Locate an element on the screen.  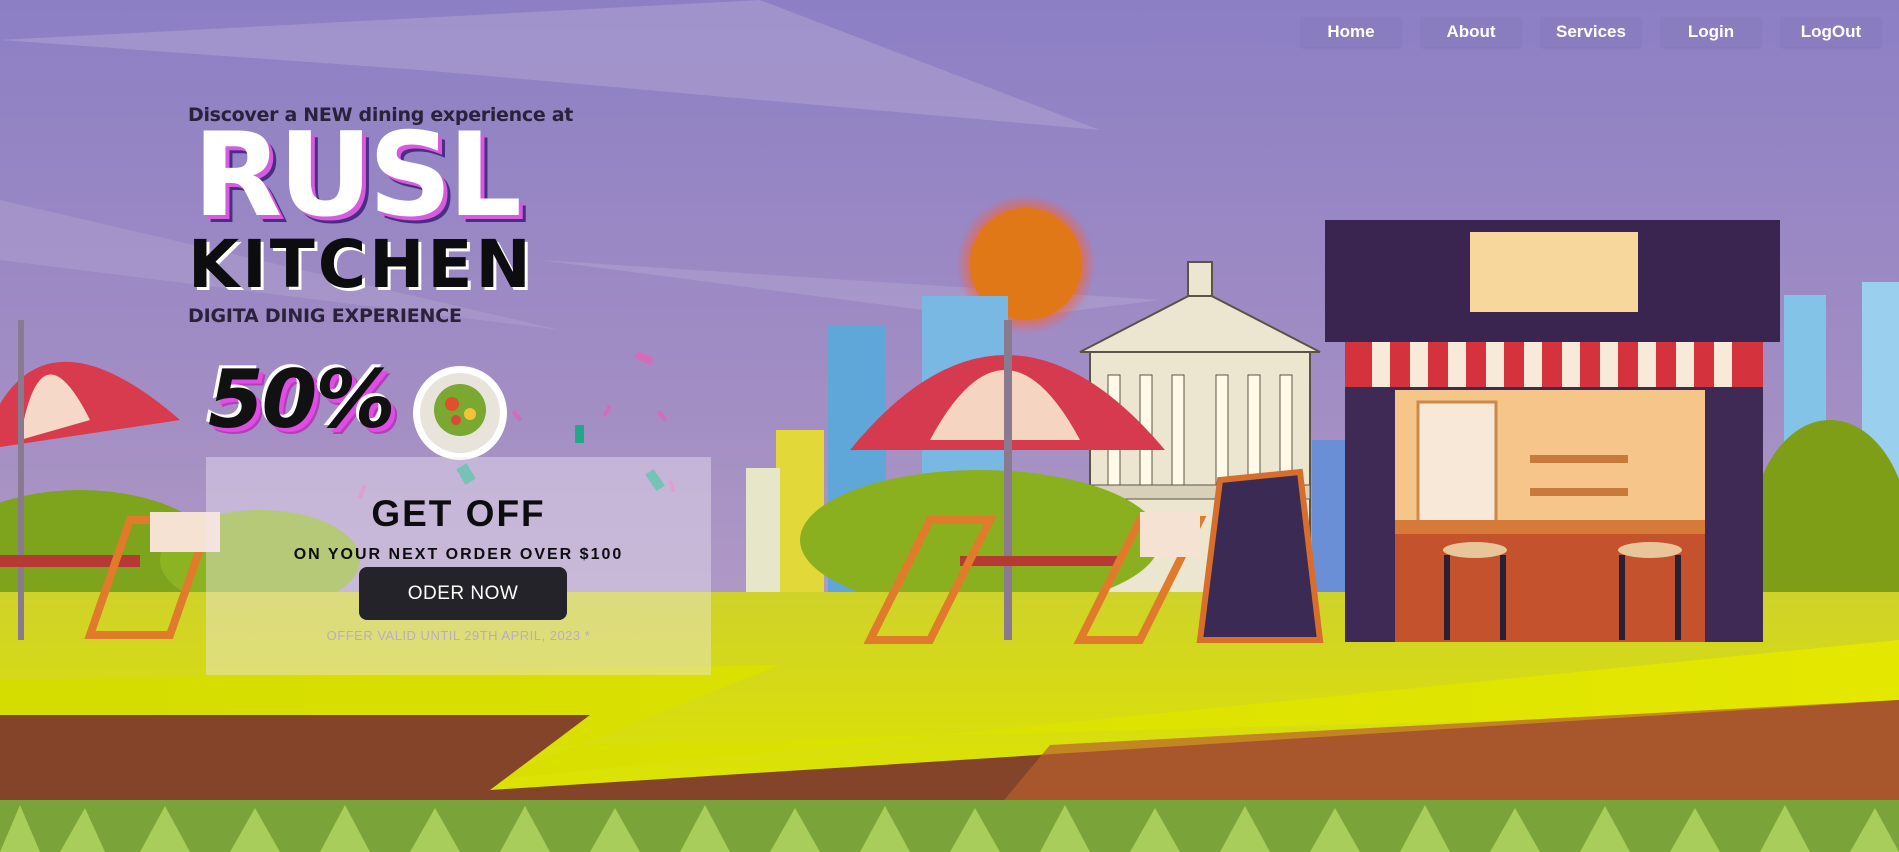
brand-tagline: DIGITA DINIG EXPERIENCE is located at coordinates (325, 316).